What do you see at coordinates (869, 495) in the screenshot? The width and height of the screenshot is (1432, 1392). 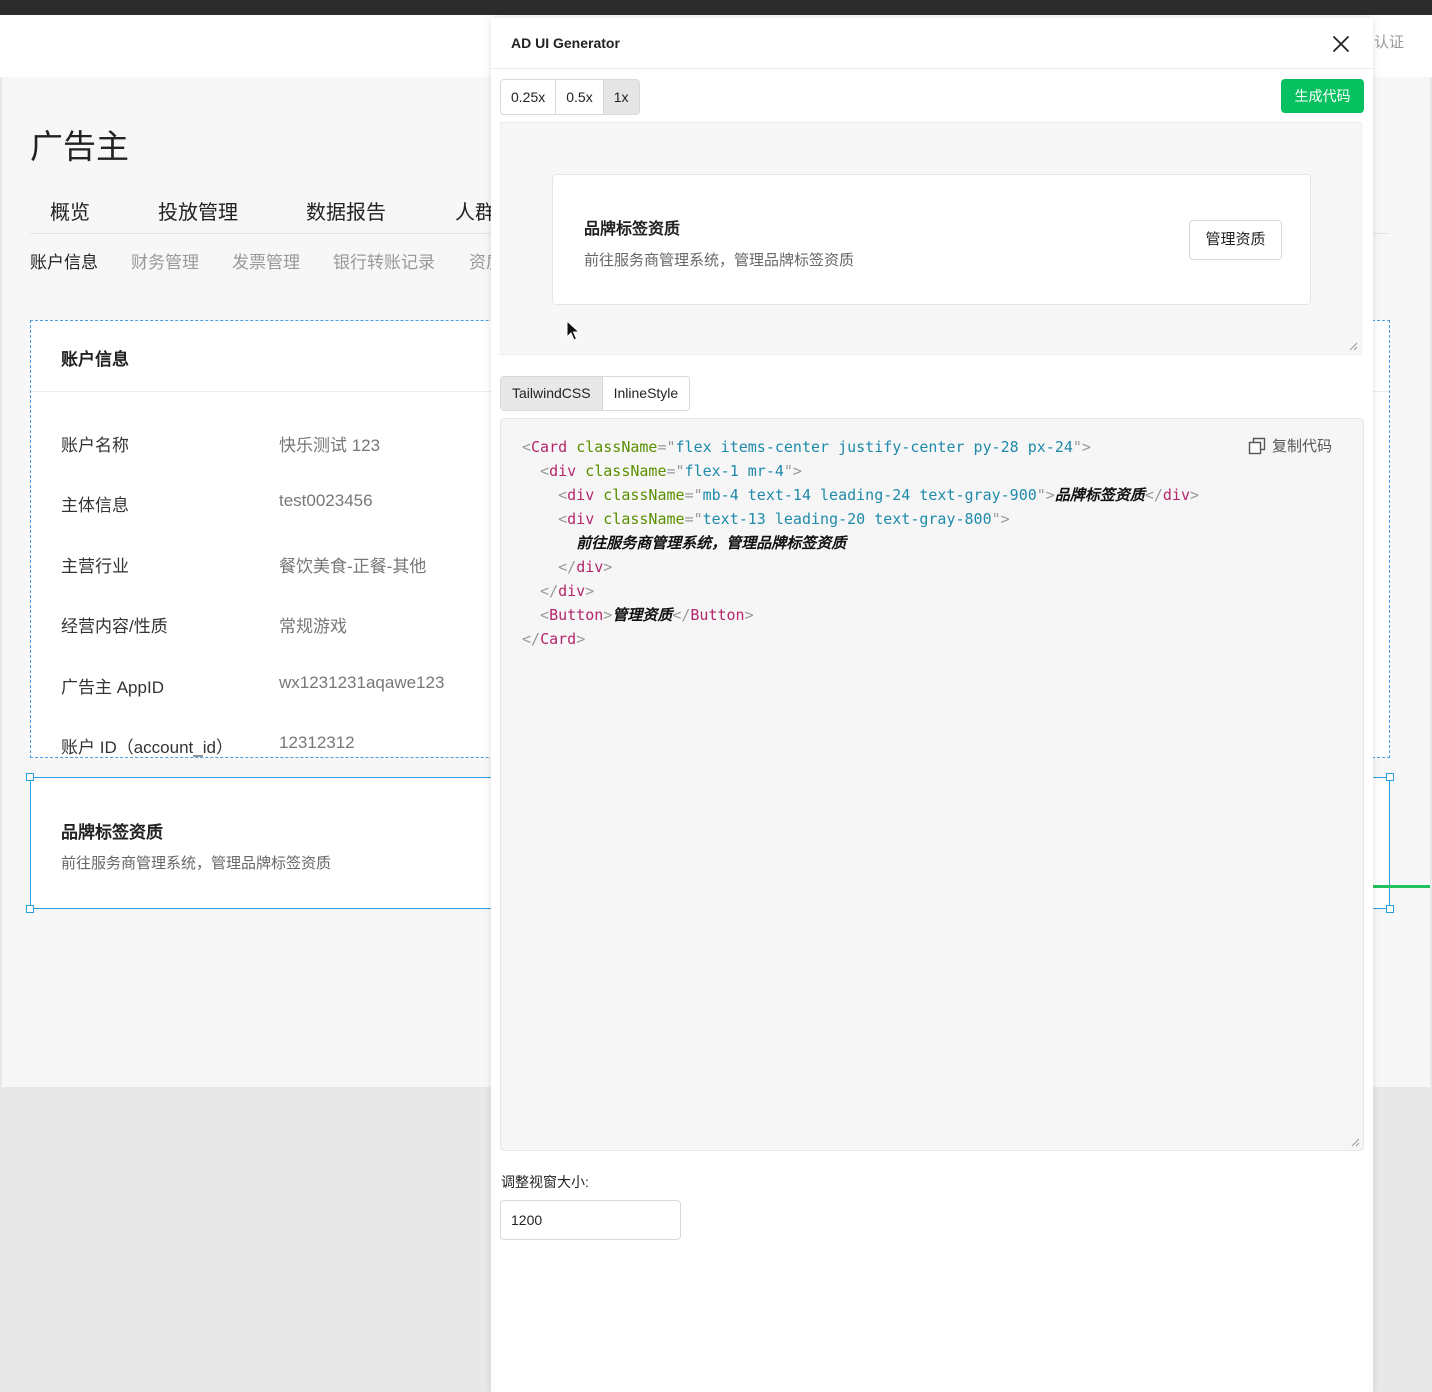 I see `code-token: mb-4 text-14 leading-24 text-gray-900` at bounding box center [869, 495].